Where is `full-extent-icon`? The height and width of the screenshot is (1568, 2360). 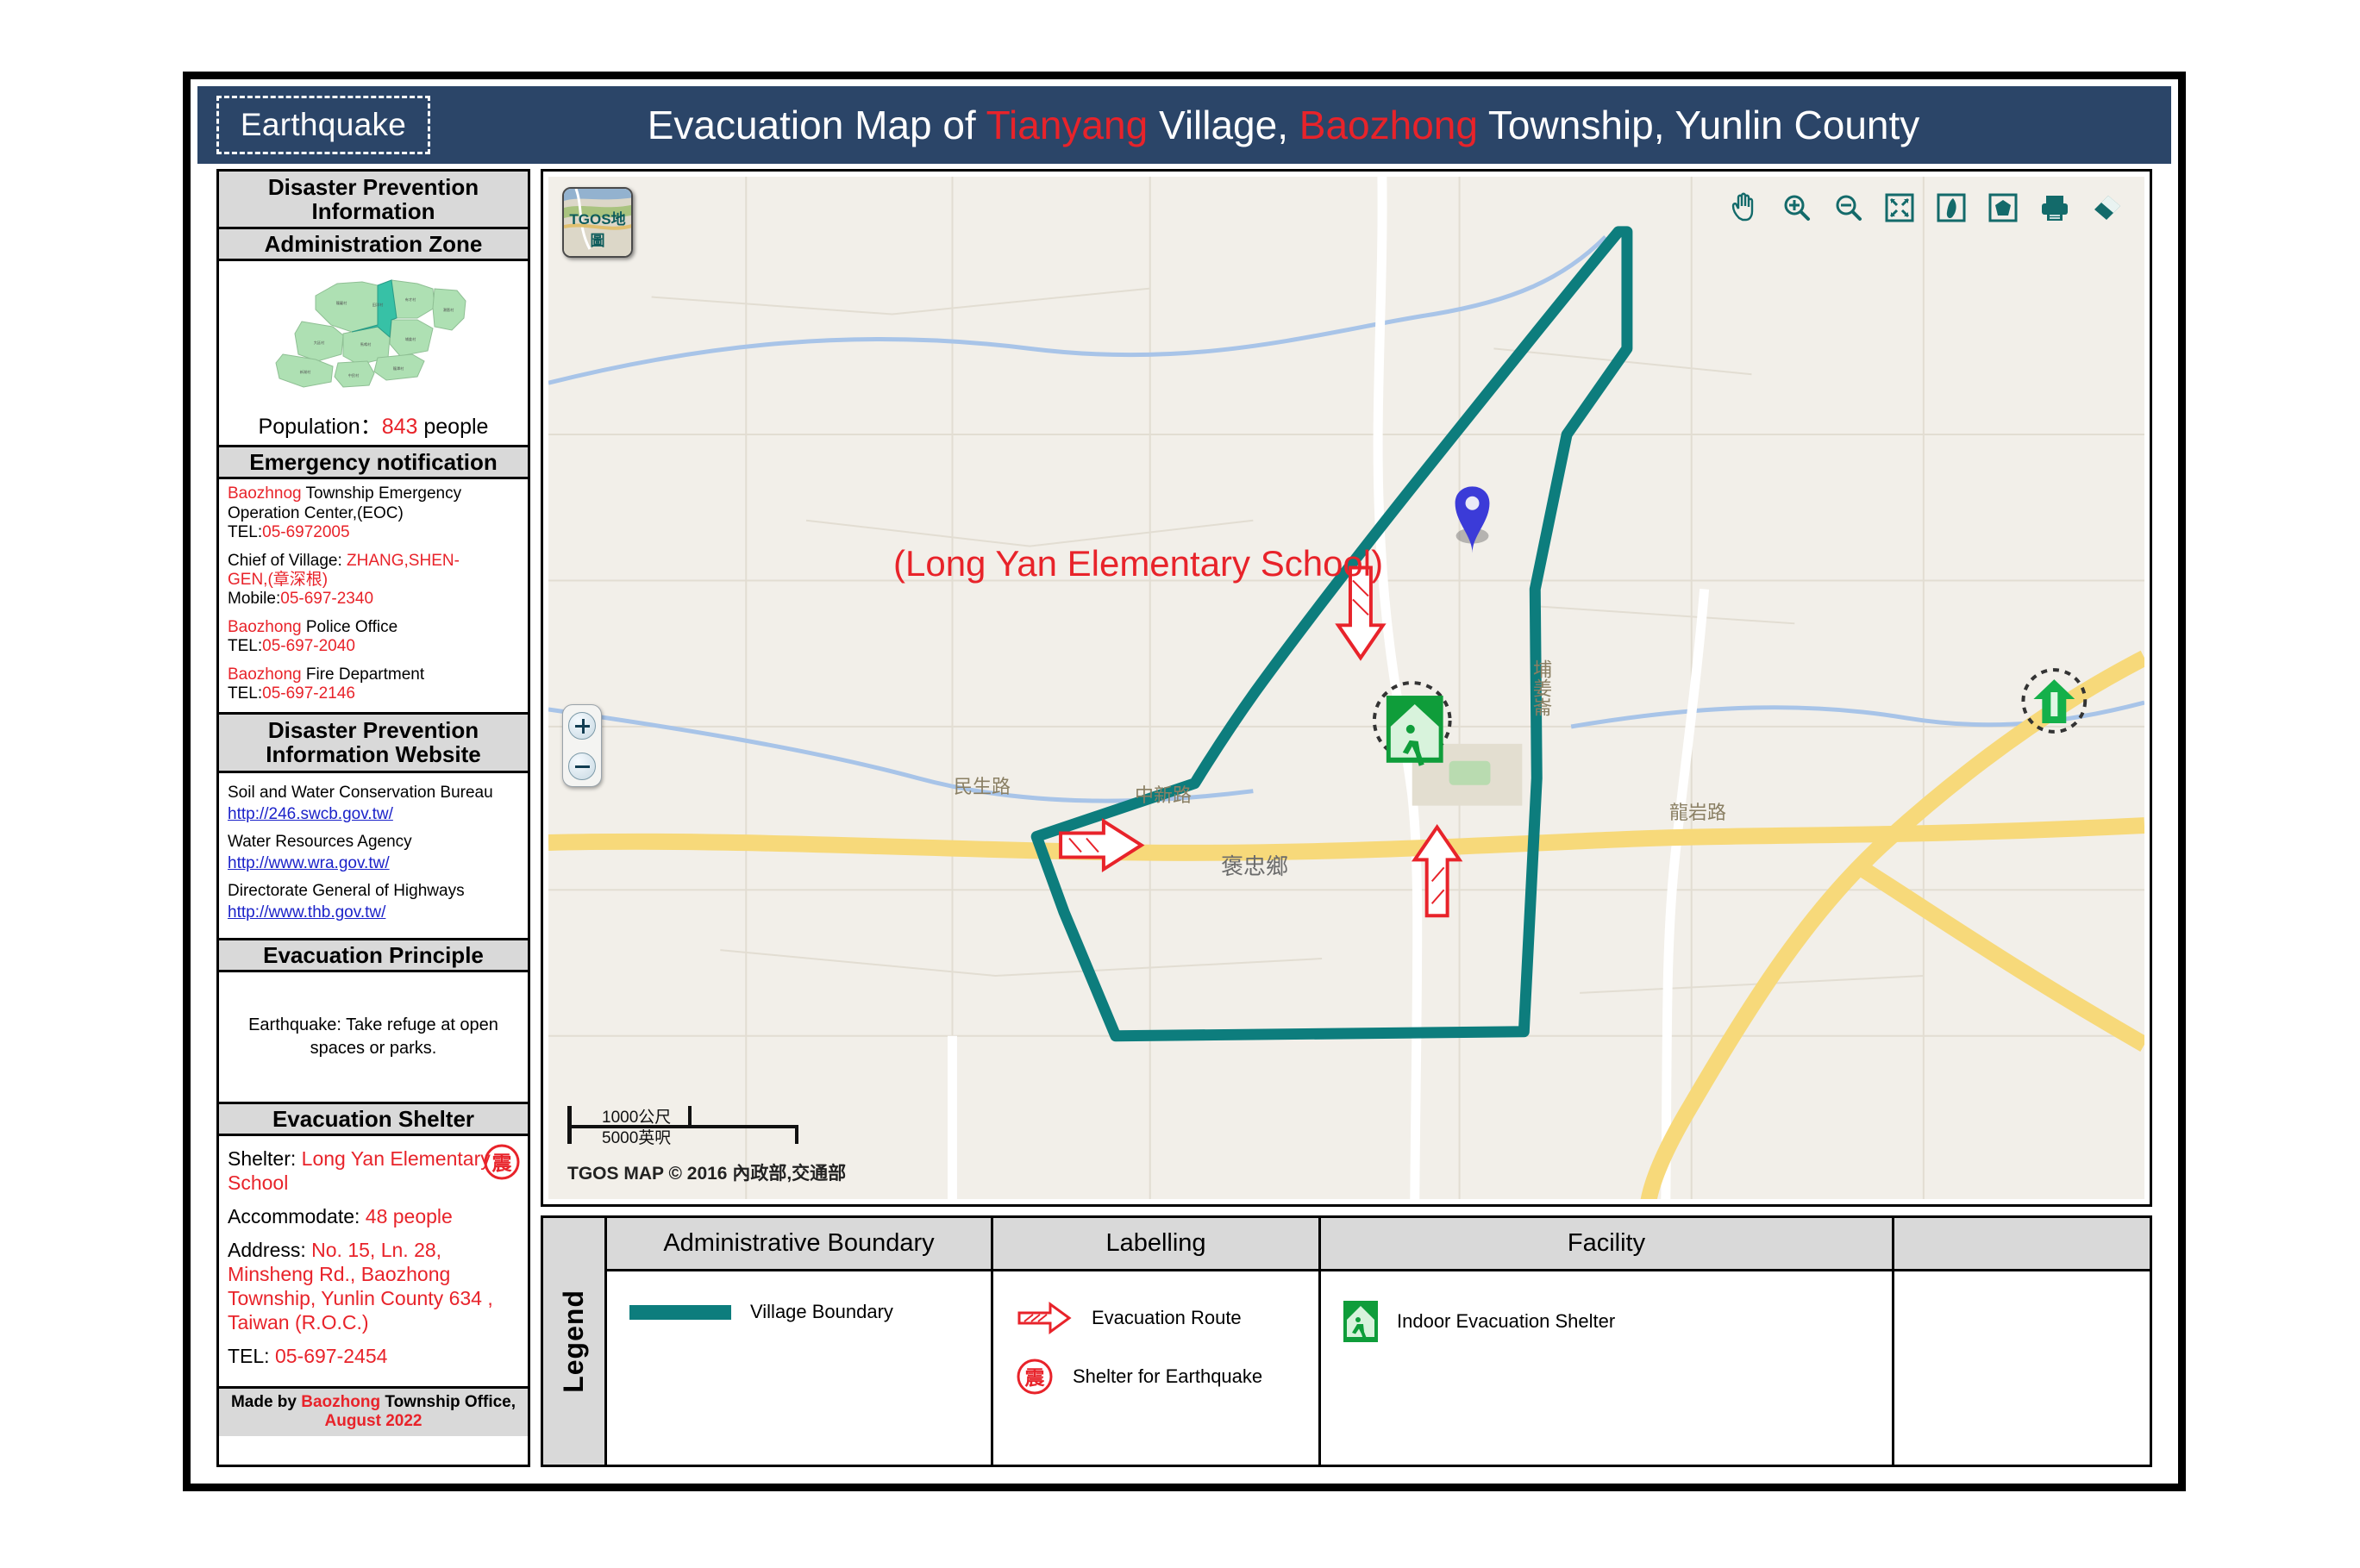
full-extent-icon is located at coordinates (1900, 208).